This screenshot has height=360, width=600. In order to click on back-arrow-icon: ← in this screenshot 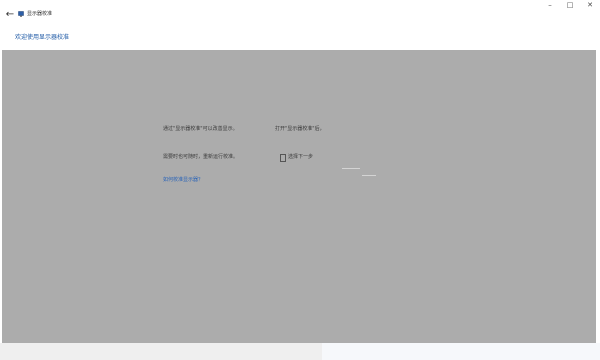, I will do `click(10, 15)`.